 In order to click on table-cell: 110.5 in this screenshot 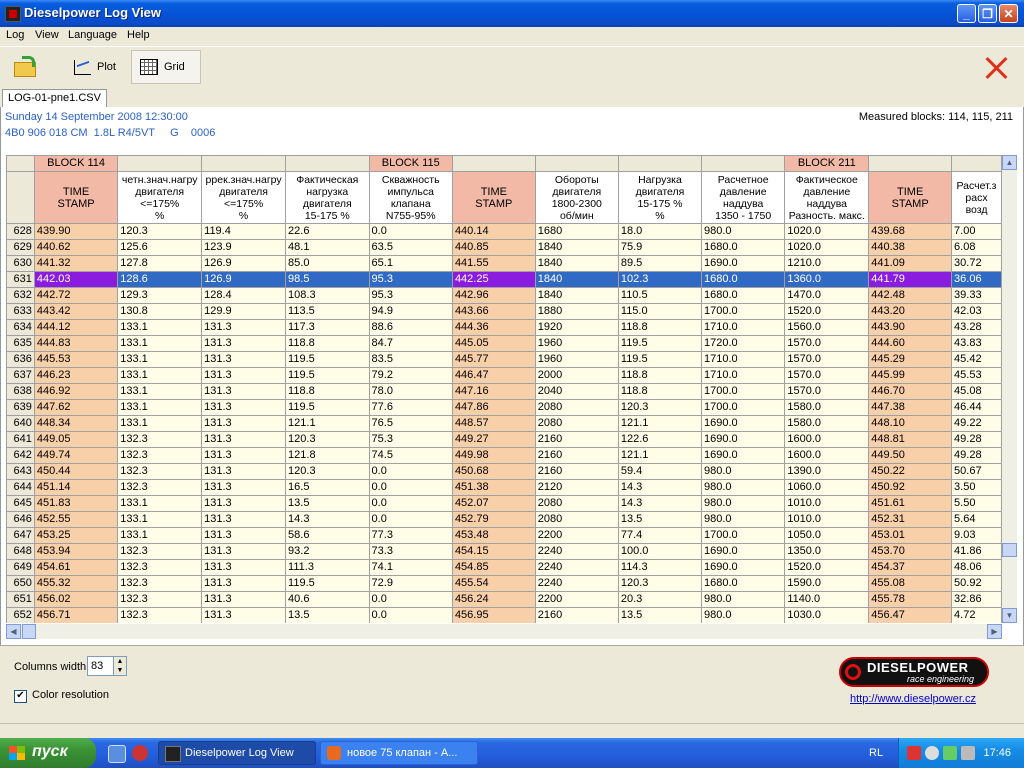, I will do `click(660, 295)`.